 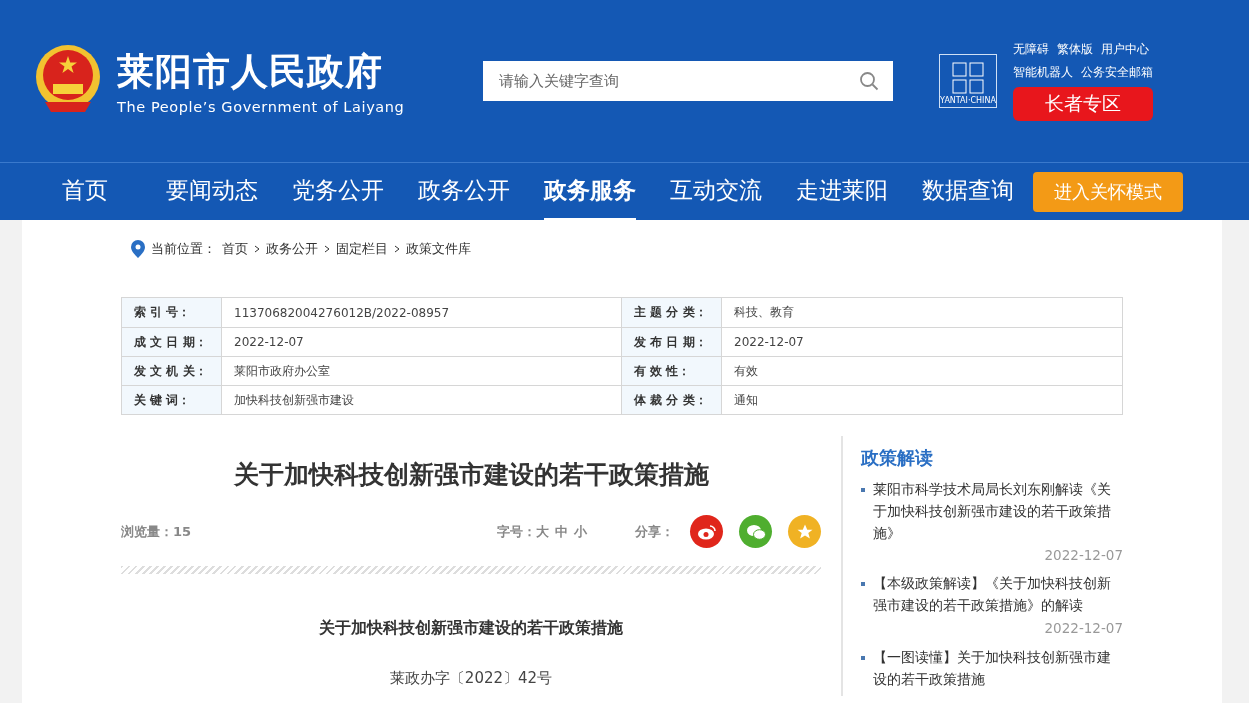 I want to click on table-label: 体 裁 分 类：, so click(x=672, y=400).